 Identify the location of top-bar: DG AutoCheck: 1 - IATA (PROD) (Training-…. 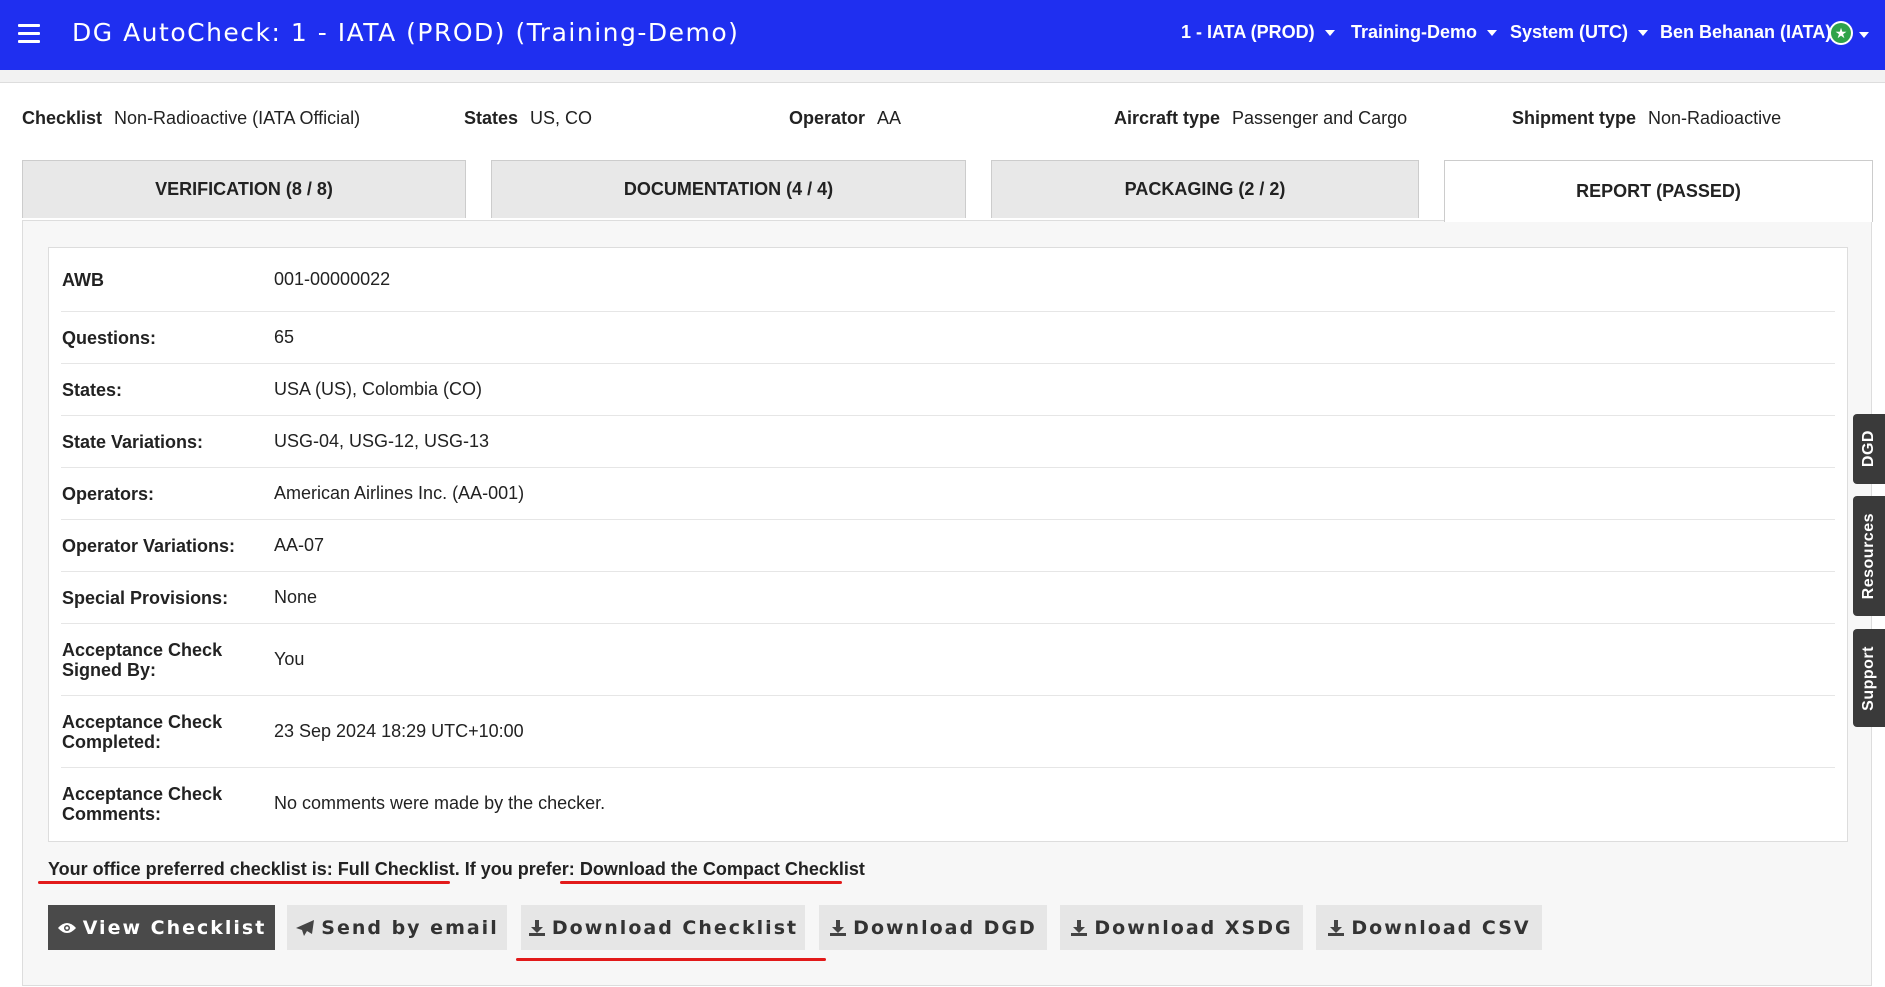
(942, 35).